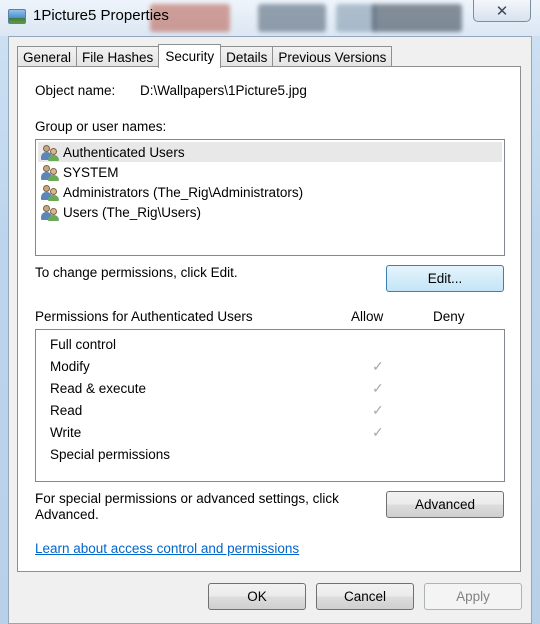  What do you see at coordinates (367, 316) in the screenshot?
I see `allow-header: Allow` at bounding box center [367, 316].